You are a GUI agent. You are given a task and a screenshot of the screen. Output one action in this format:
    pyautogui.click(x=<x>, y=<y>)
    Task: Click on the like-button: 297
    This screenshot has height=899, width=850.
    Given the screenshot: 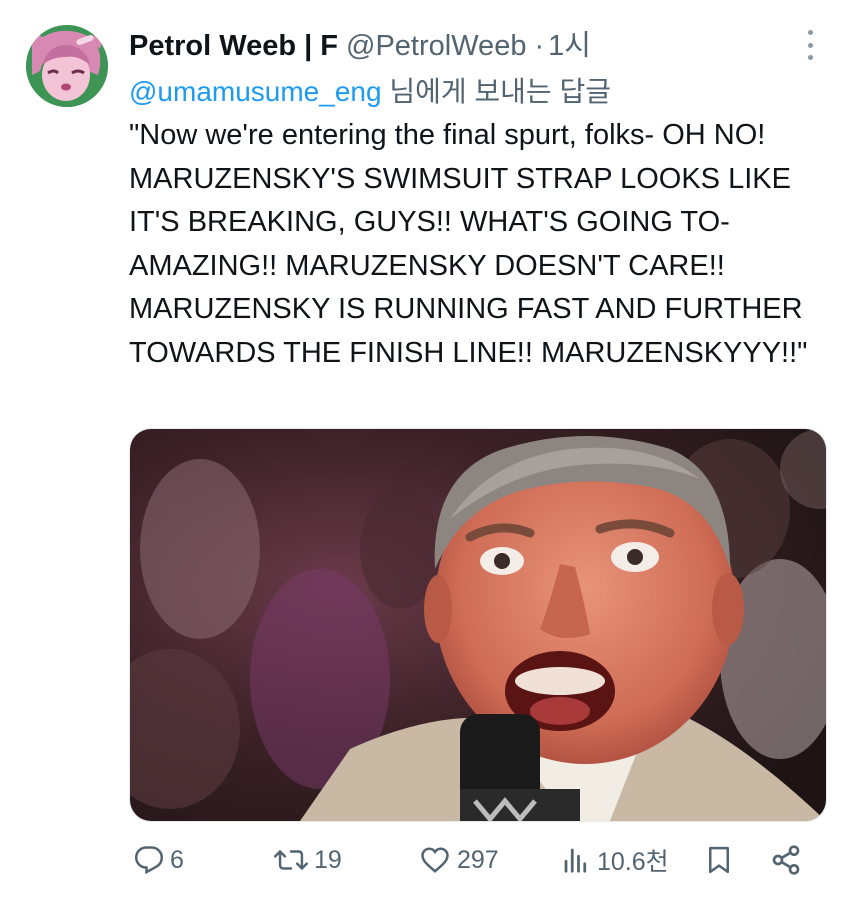 What is the action you would take?
    pyautogui.click(x=459, y=860)
    